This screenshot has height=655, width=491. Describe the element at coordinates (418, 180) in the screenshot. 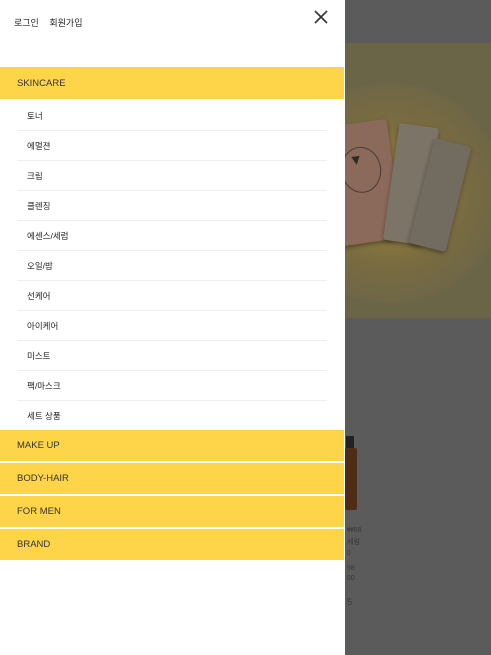

I see `background-banner: ▼` at that location.